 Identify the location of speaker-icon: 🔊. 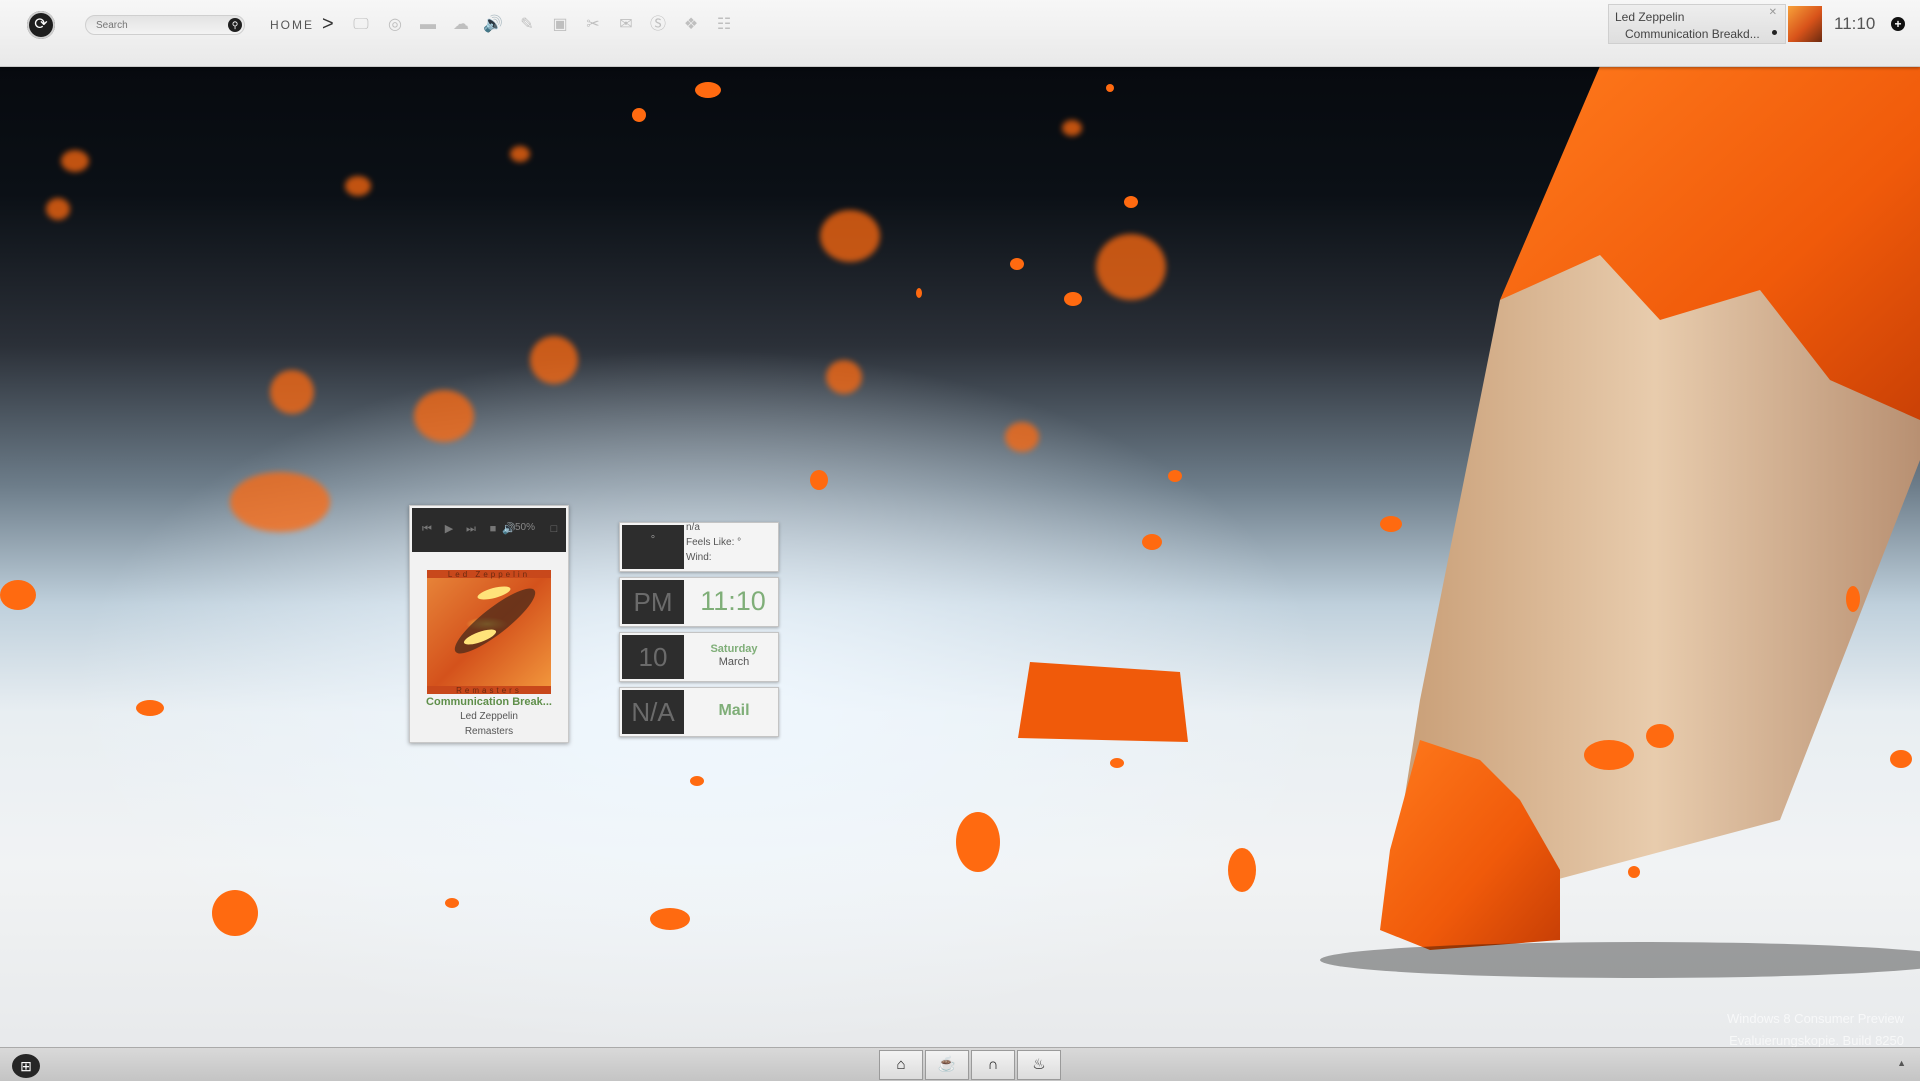
(493, 25).